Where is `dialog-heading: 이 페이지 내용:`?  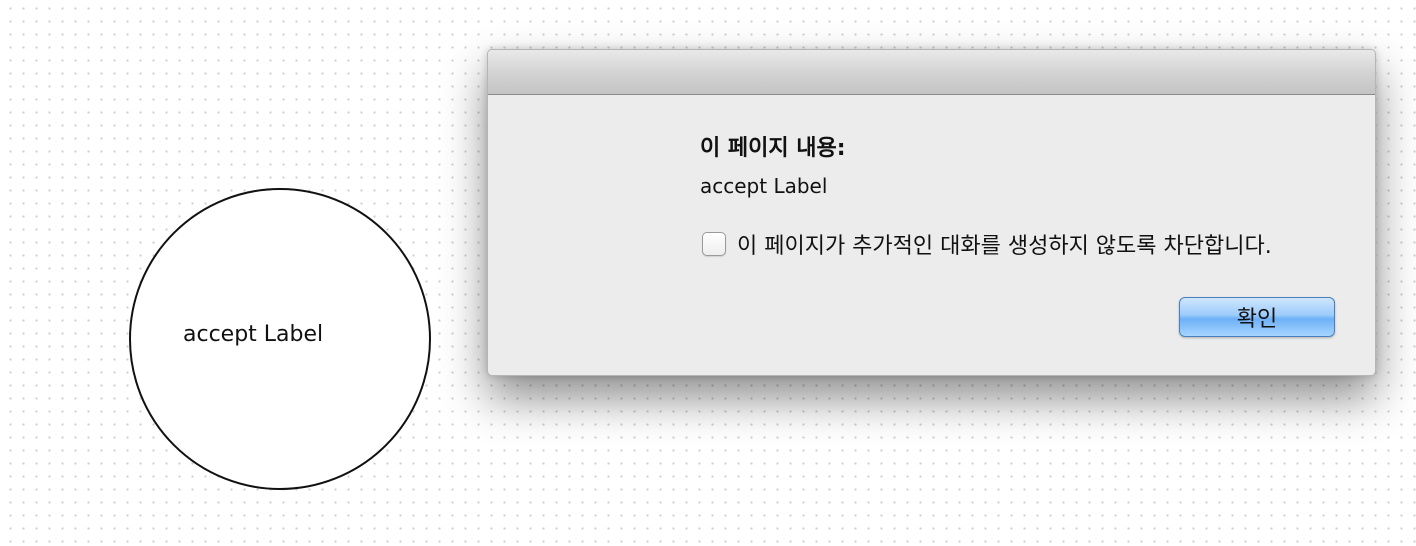 dialog-heading: 이 페이지 내용: is located at coordinates (773, 148).